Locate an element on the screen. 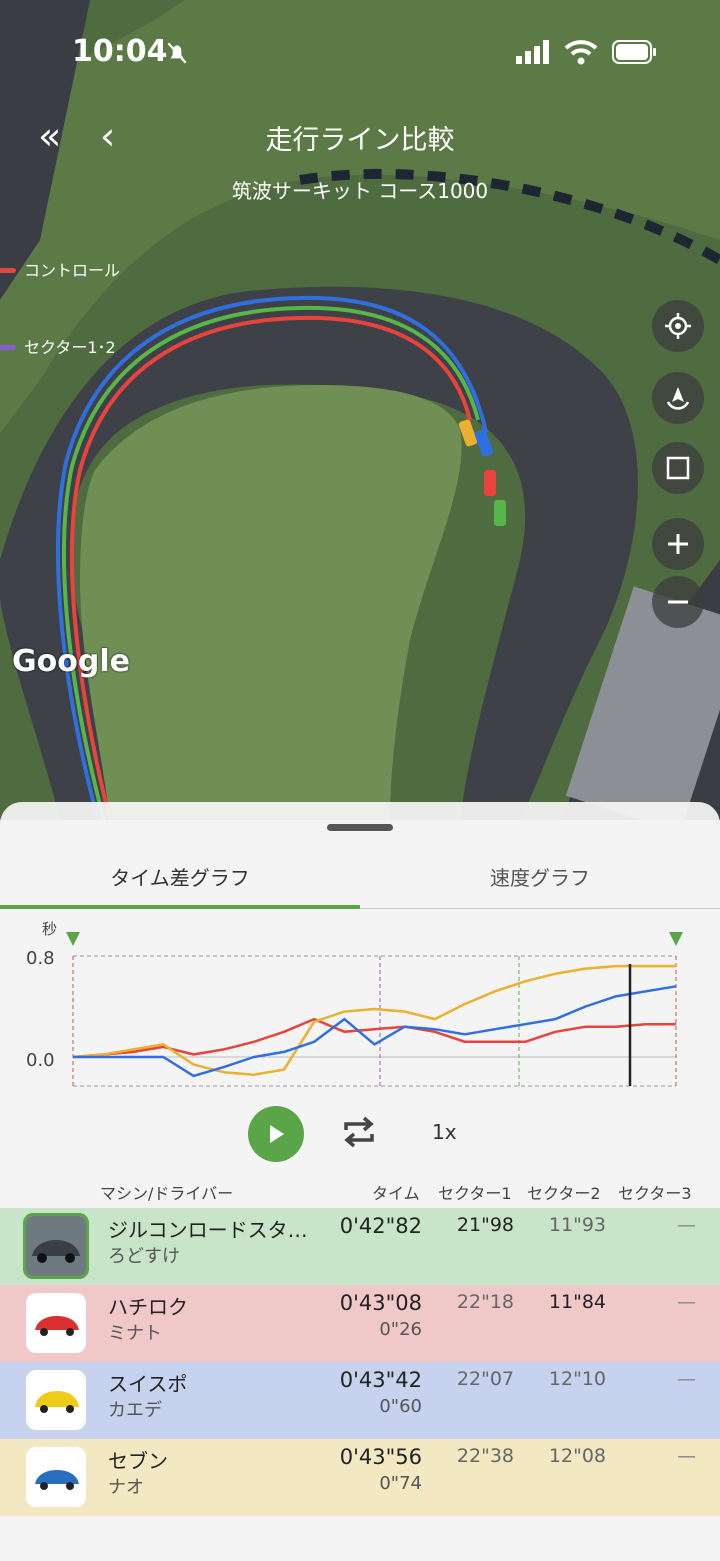 This screenshot has height=1561, width=720. loop-button is located at coordinates (359, 1132).